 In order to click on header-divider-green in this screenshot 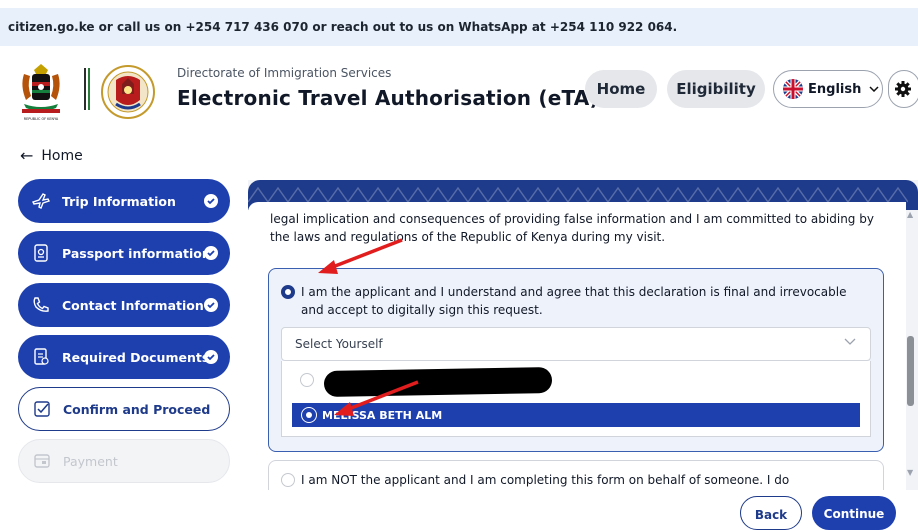, I will do `click(89, 89)`.